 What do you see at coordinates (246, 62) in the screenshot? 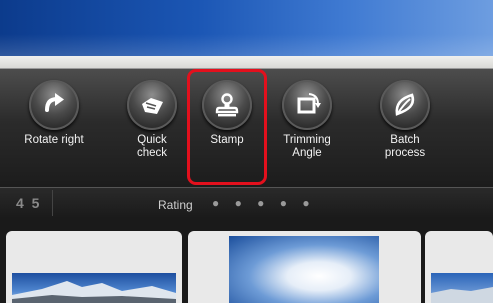
I see `menu-bar` at bounding box center [246, 62].